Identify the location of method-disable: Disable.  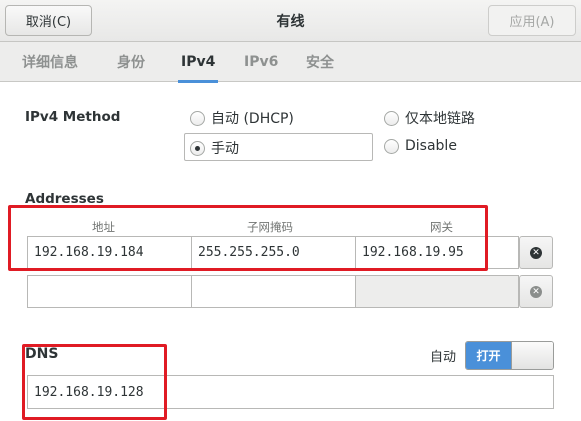
(420, 146).